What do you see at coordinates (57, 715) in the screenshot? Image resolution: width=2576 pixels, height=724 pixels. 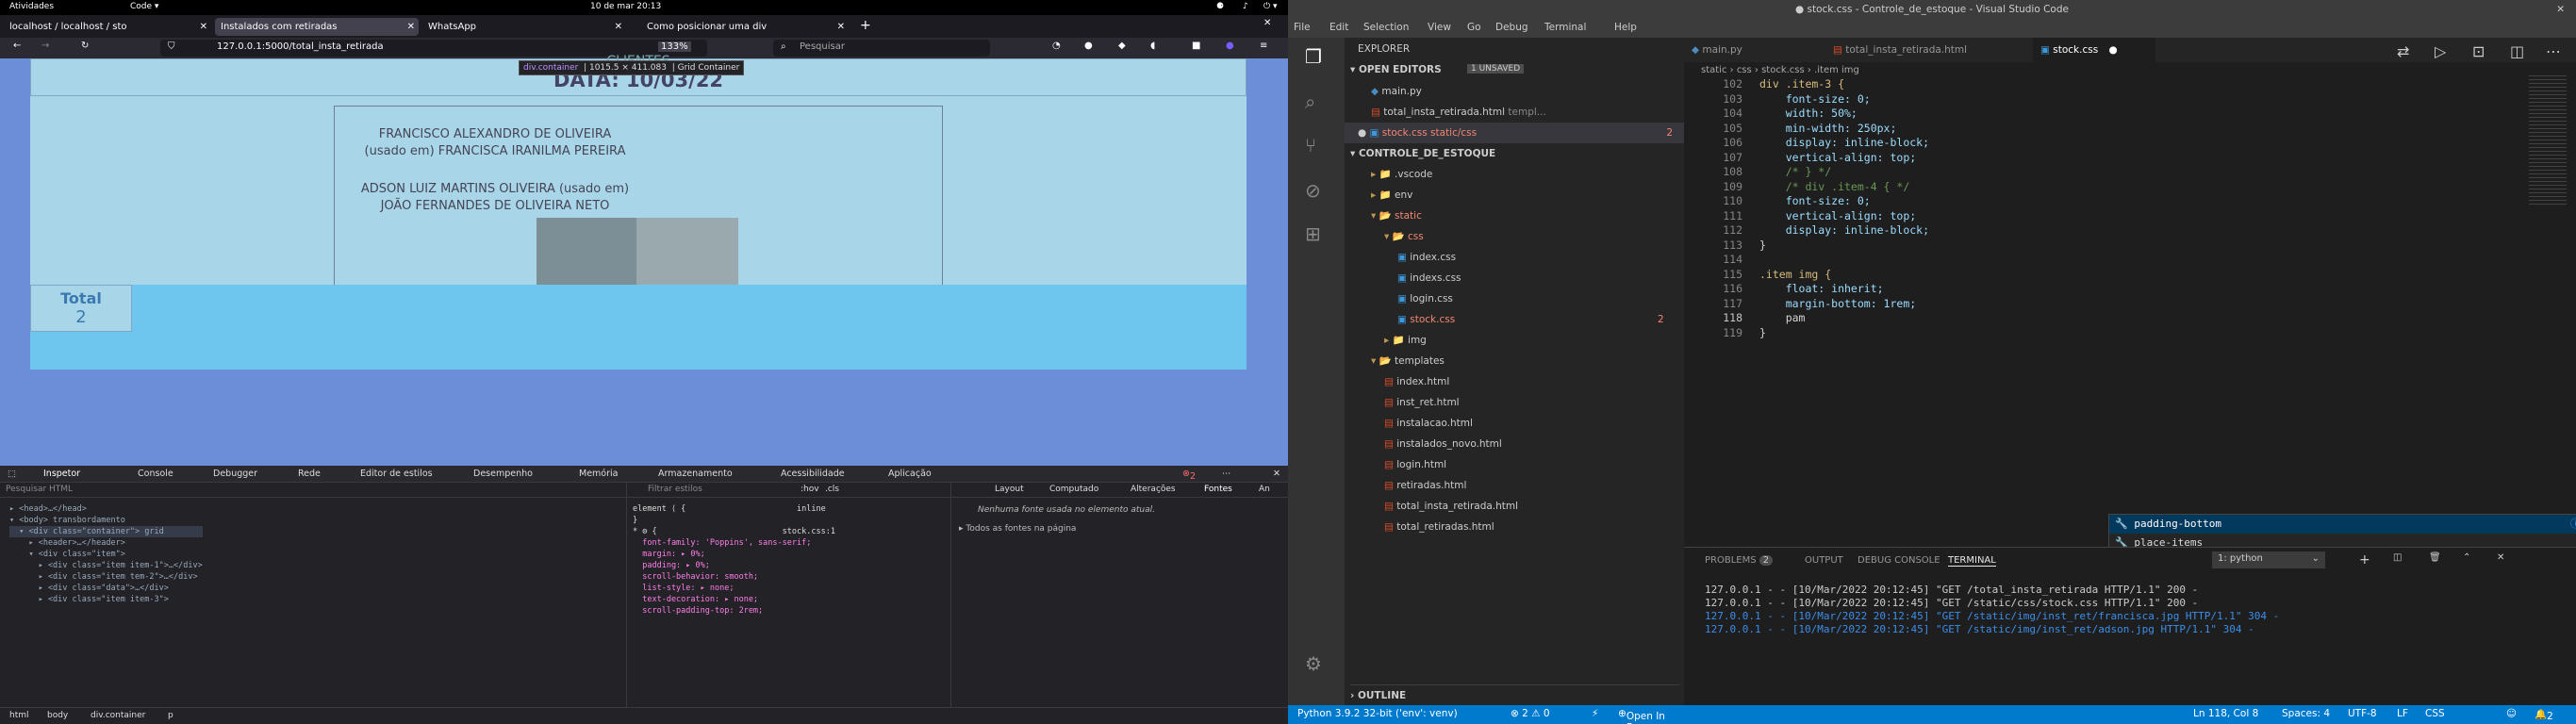 I see `breadcrumb-item: body` at bounding box center [57, 715].